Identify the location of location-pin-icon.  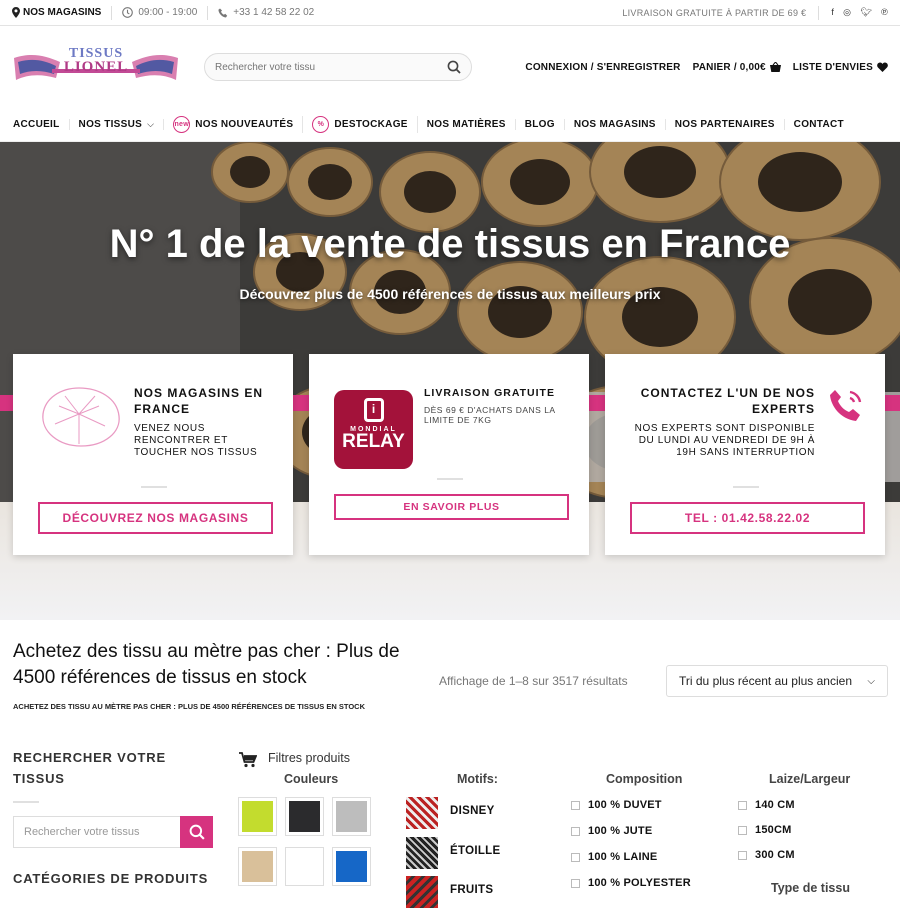
(16, 12).